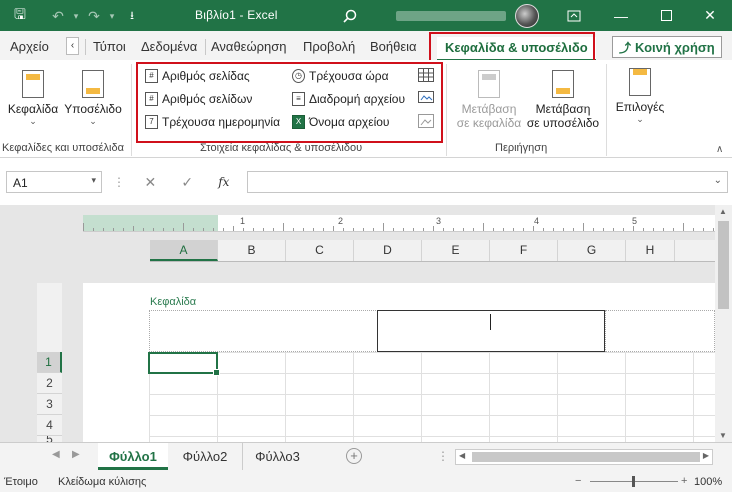  Describe the element at coordinates (527, 16) in the screenshot. I see `avatar` at that location.